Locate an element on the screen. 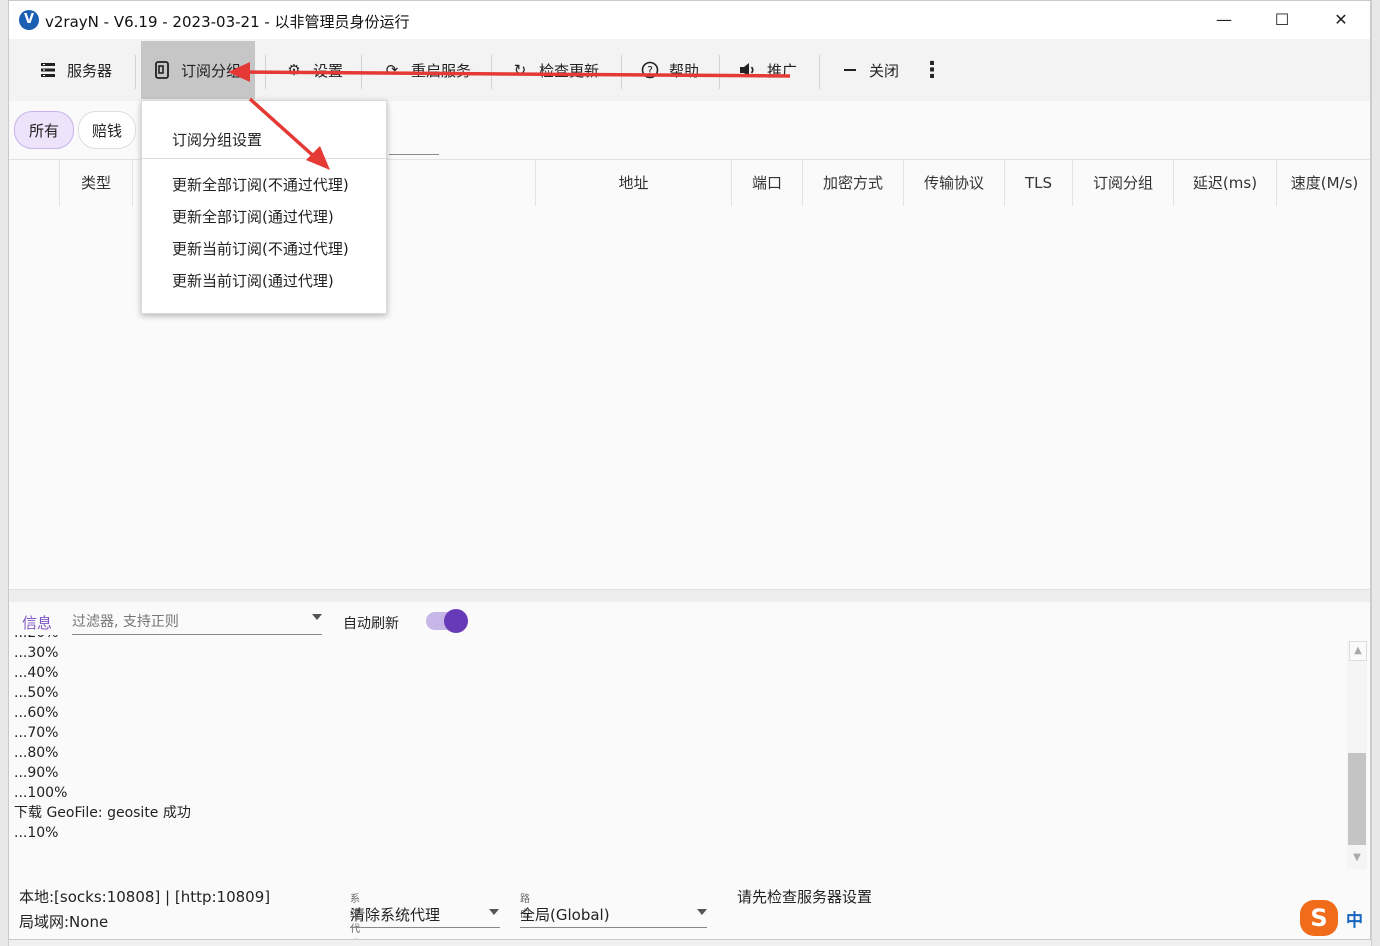  log-line: ...40% is located at coordinates (36, 673).